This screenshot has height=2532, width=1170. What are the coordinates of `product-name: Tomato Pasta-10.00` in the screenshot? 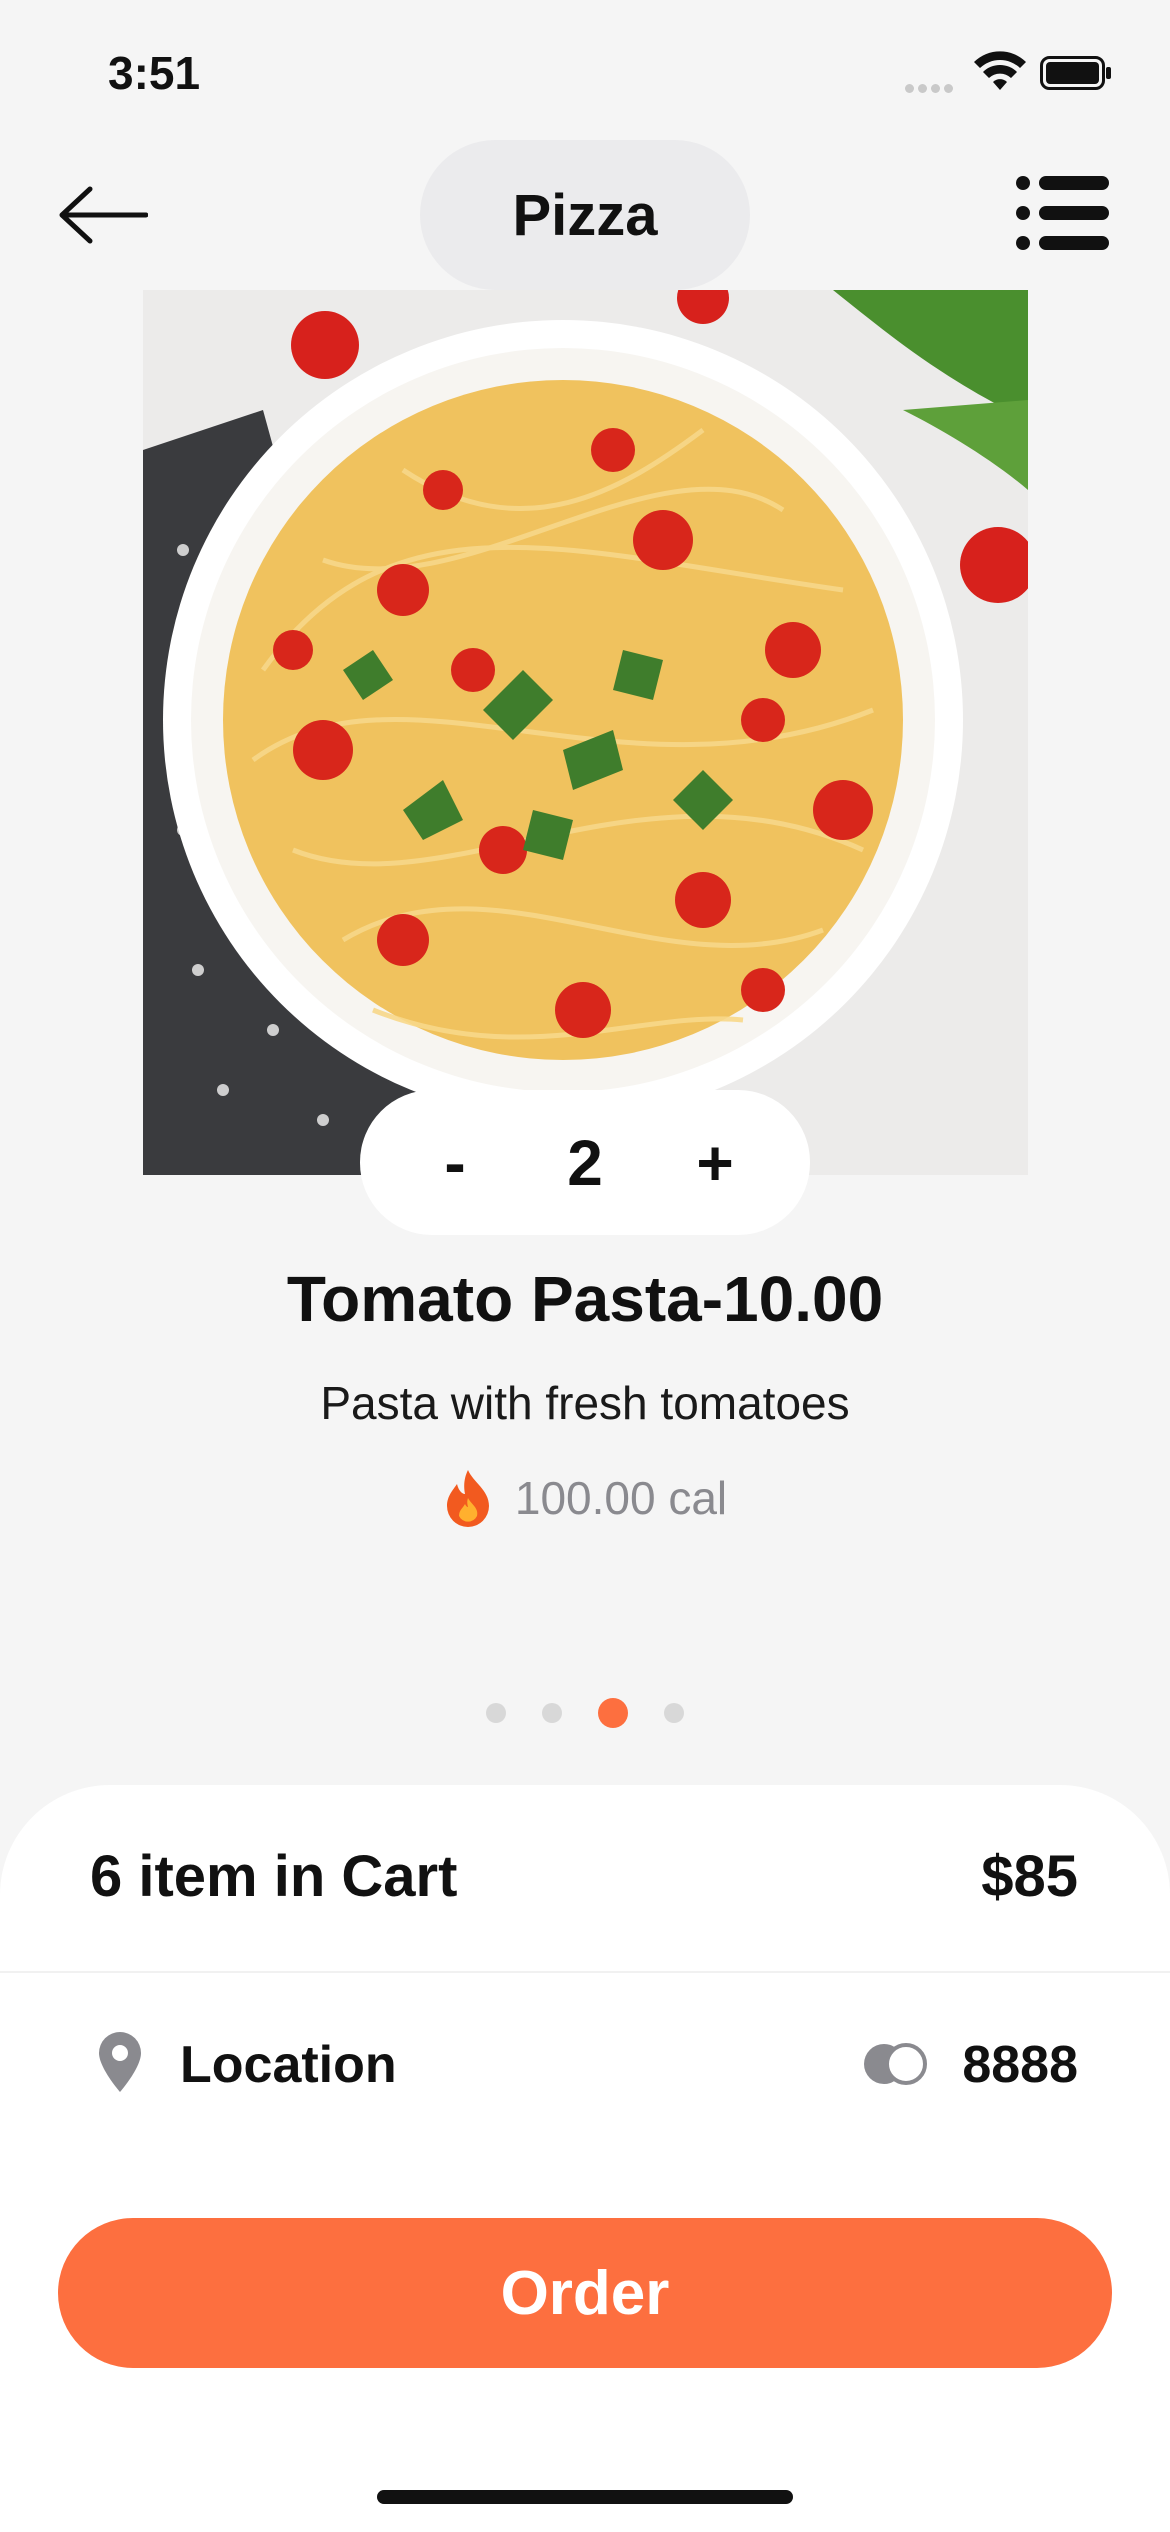 It's located at (585, 1299).